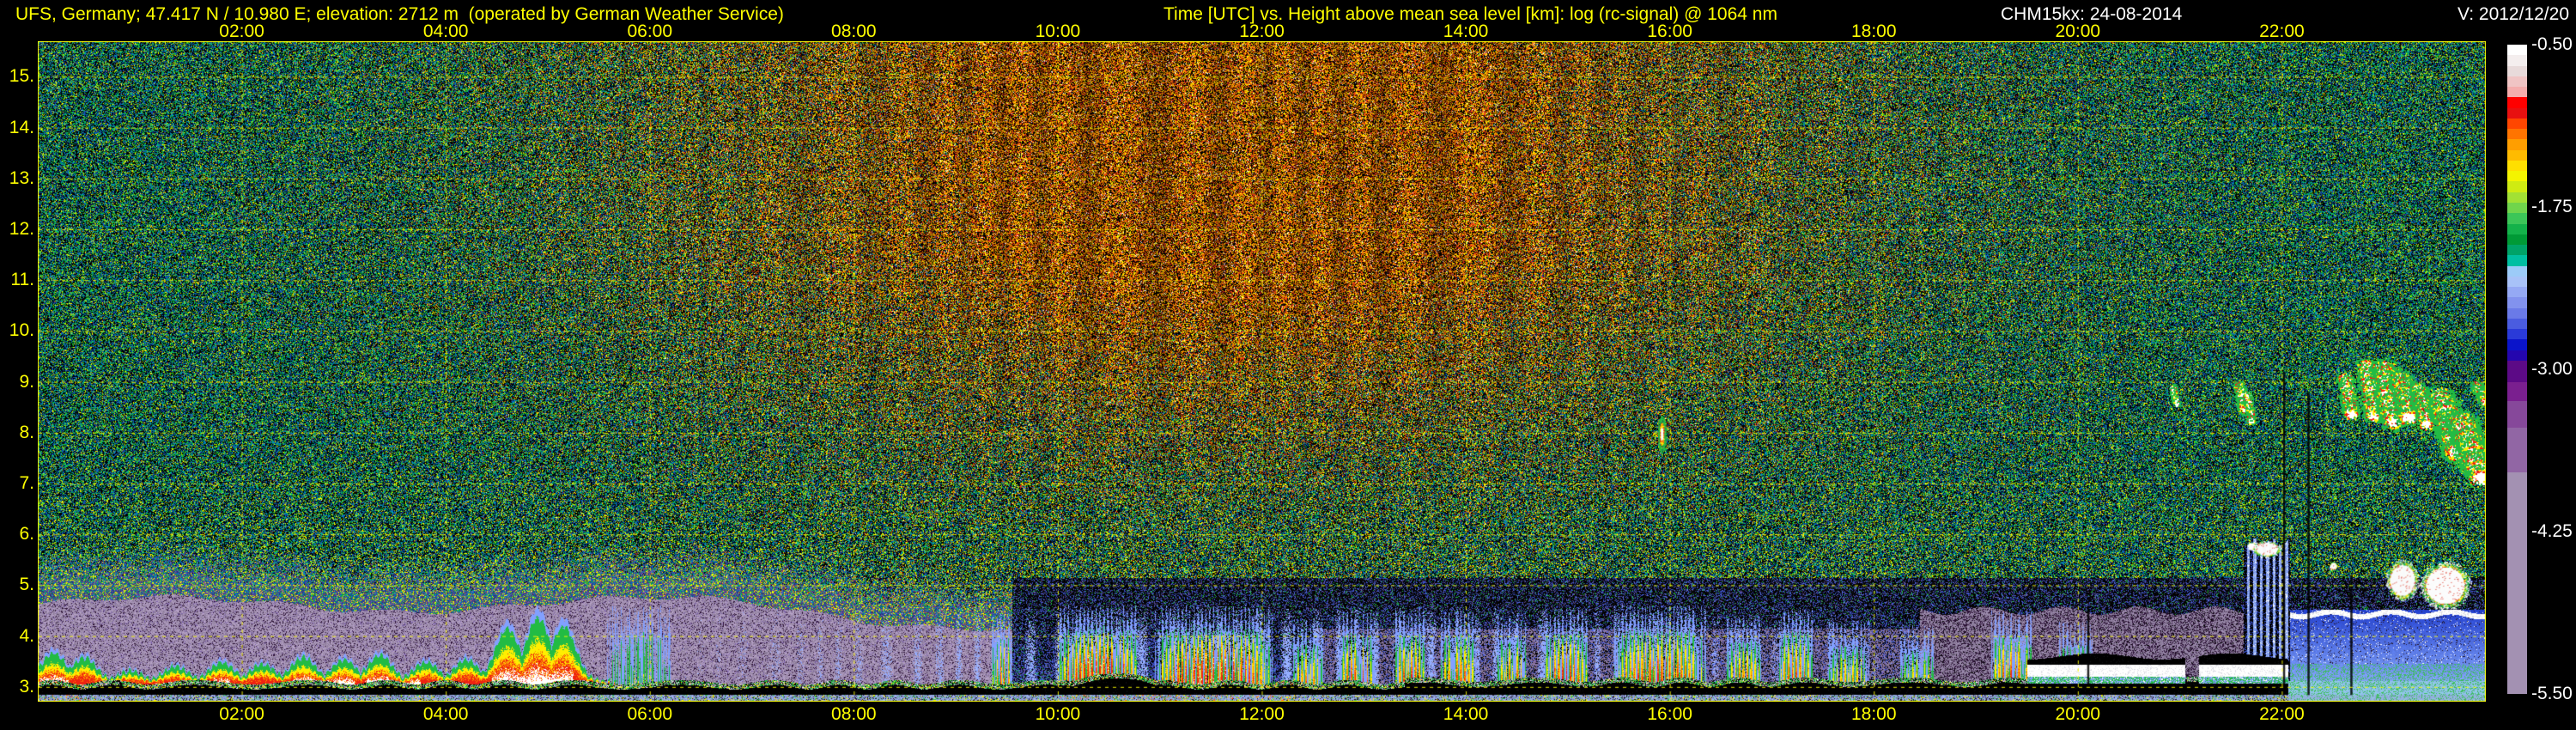 The width and height of the screenshot is (2576, 730). Describe the element at coordinates (1466, 31) in the screenshot. I see `x-tick-label-top: 14:00` at that location.